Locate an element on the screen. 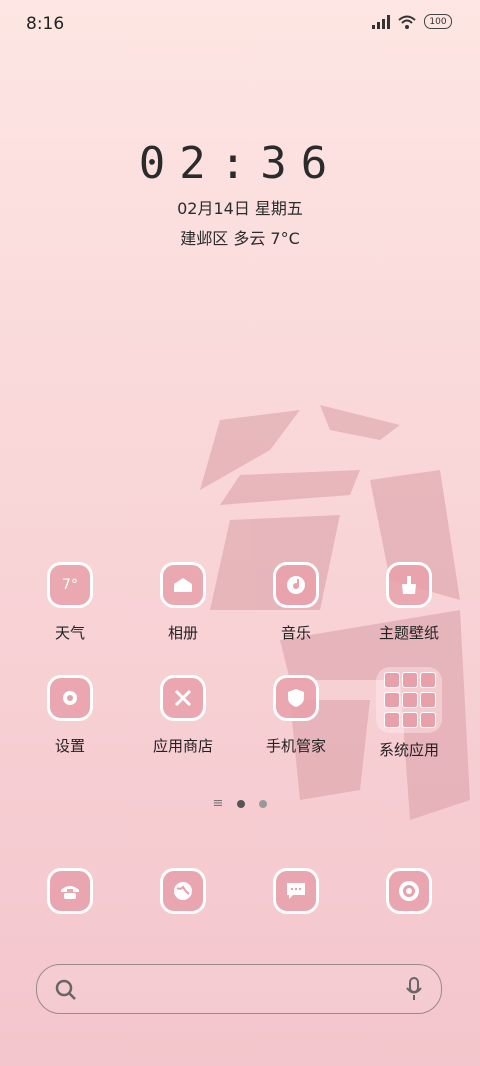 The image size is (480, 1066). app-label: 相册 is located at coordinates (182, 633).